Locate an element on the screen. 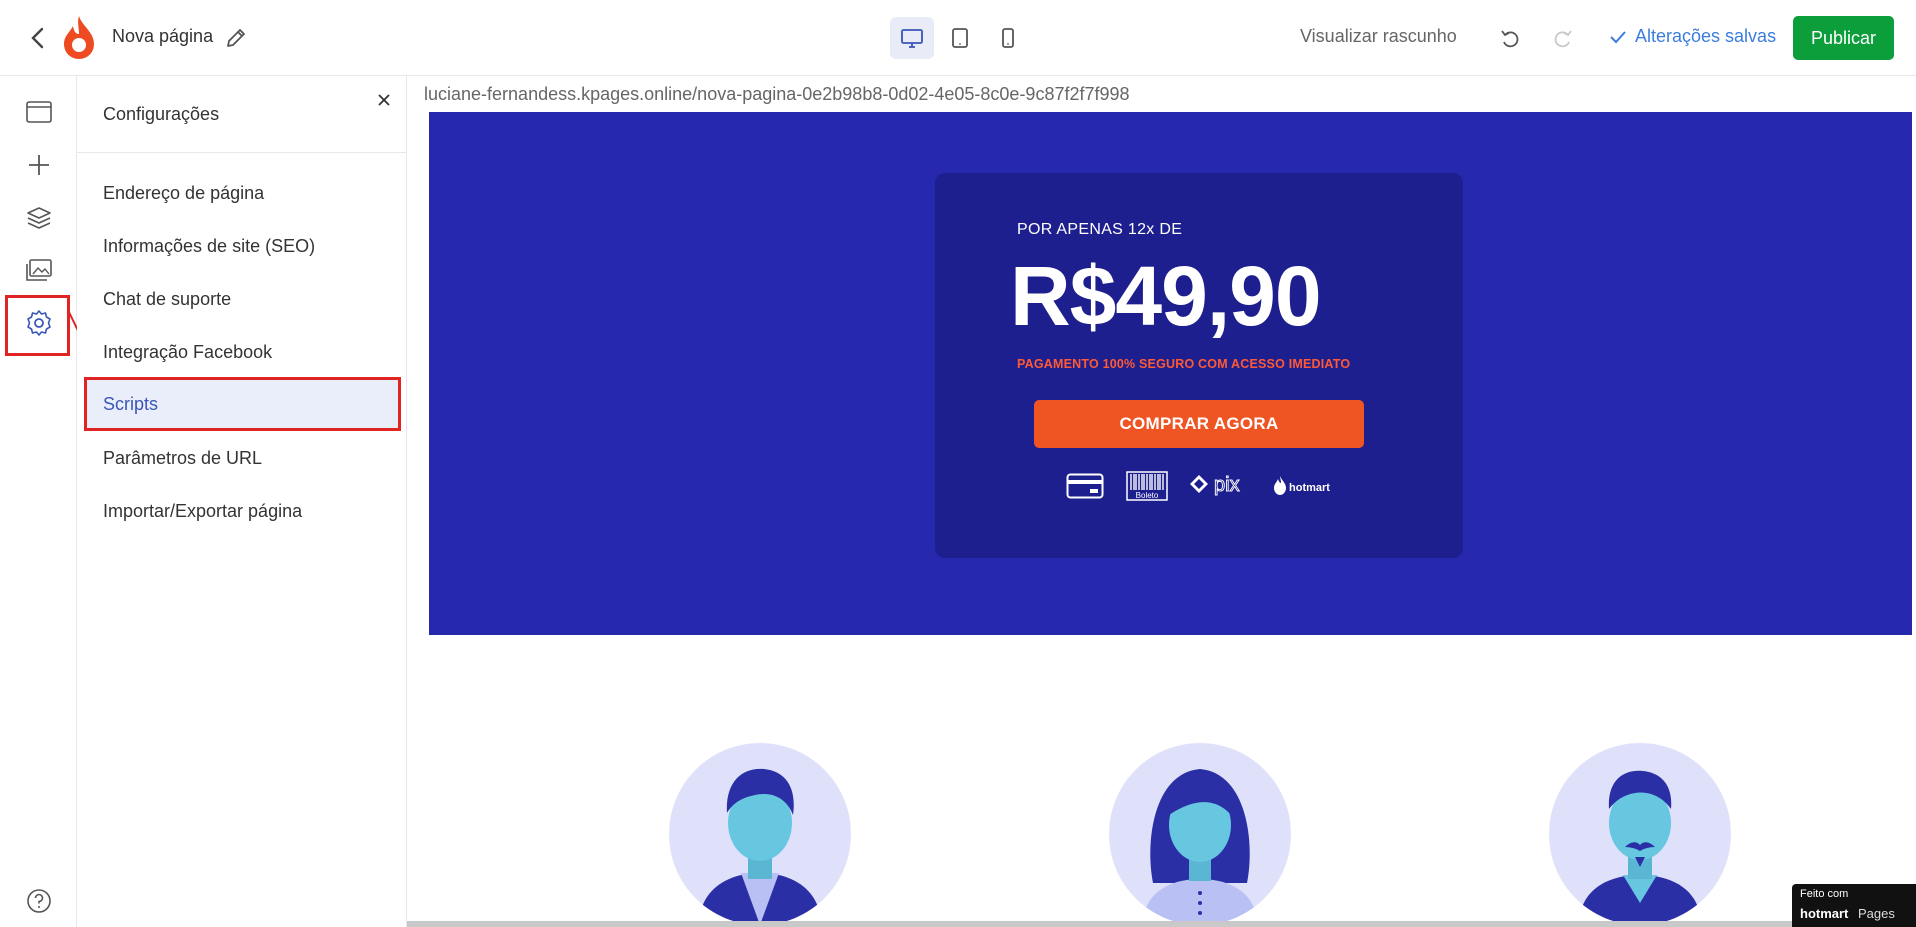 The image size is (1916, 927). chevron-left-icon is located at coordinates (37, 38).